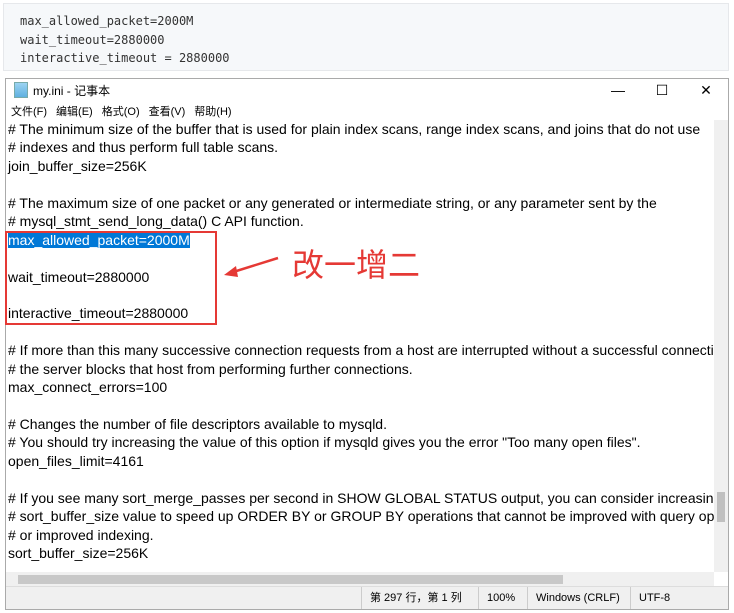  What do you see at coordinates (76, 460) in the screenshot?
I see `editor-line-text: open_files_limit=4161` at bounding box center [76, 460].